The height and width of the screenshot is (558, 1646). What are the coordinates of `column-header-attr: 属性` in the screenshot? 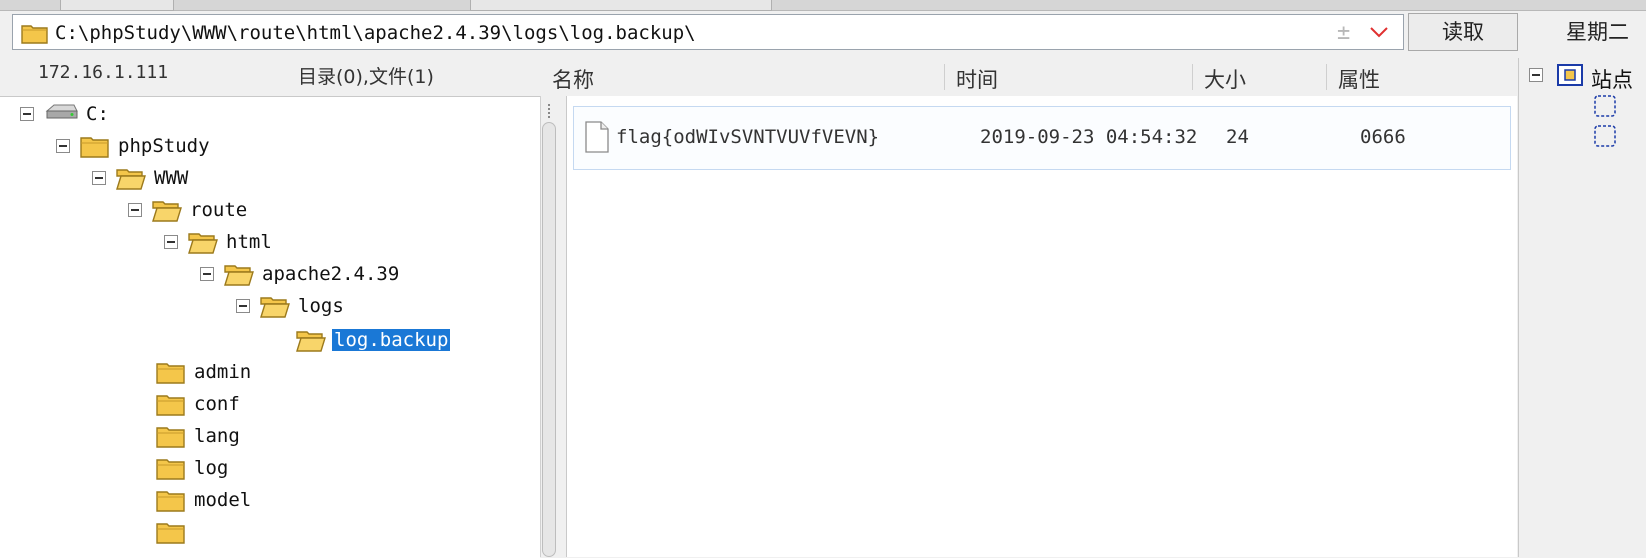 It's located at (1359, 79).